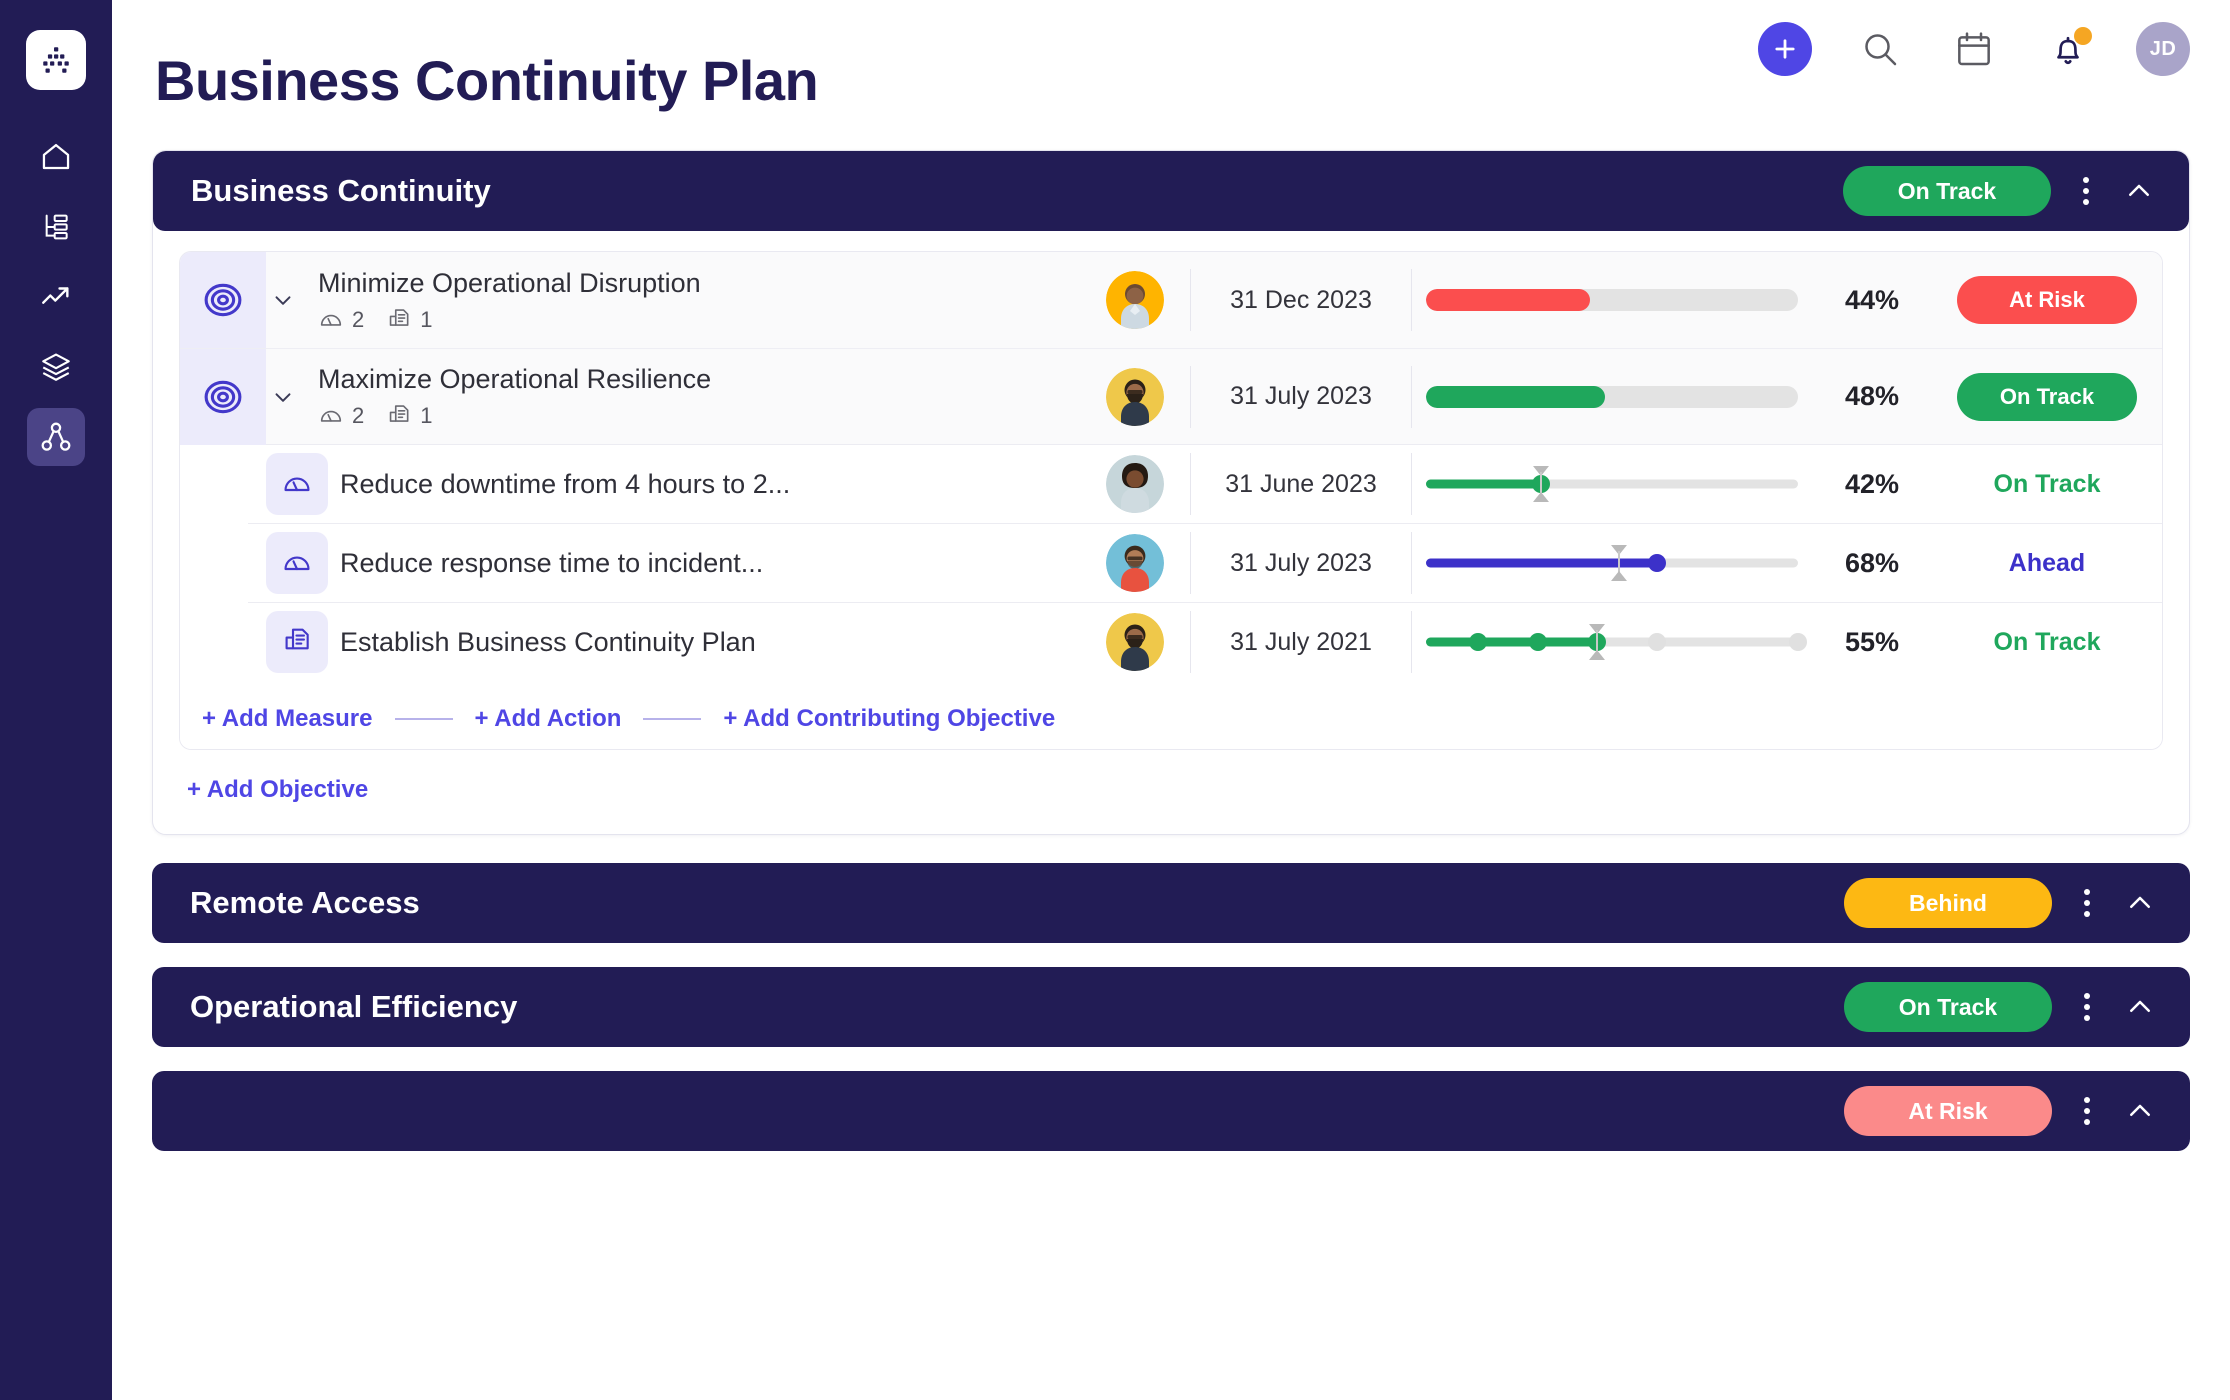  Describe the element at coordinates (354, 1006) in the screenshot. I see `goal-title: Operational Efficiency` at that location.